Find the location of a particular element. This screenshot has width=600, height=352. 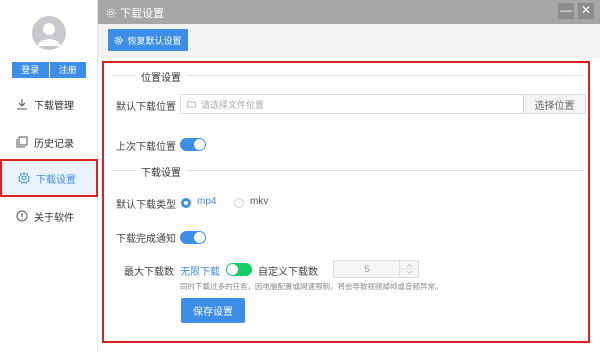

sidebar-item-history: 历史记录 is located at coordinates (49, 142).